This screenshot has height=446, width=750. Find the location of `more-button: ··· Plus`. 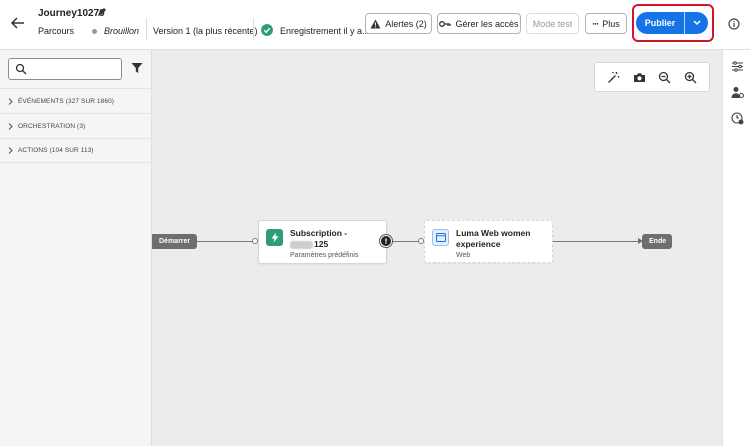

more-button: ··· Plus is located at coordinates (606, 23).